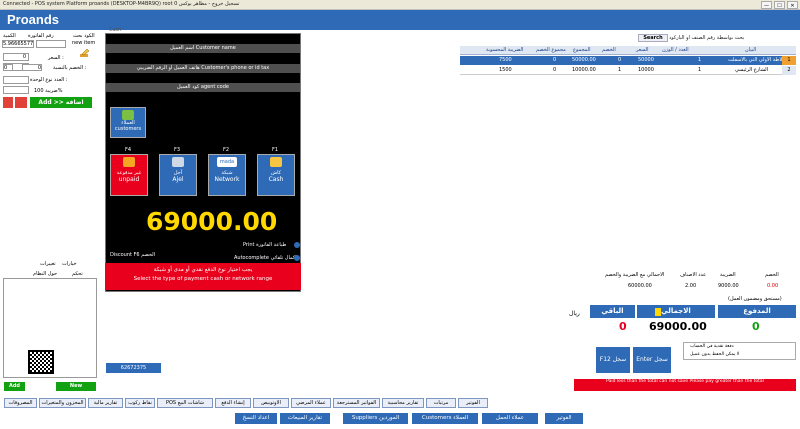 The image size is (800, 429). What do you see at coordinates (16, 80) in the screenshot?
I see `unit-count-field` at bounding box center [16, 80].